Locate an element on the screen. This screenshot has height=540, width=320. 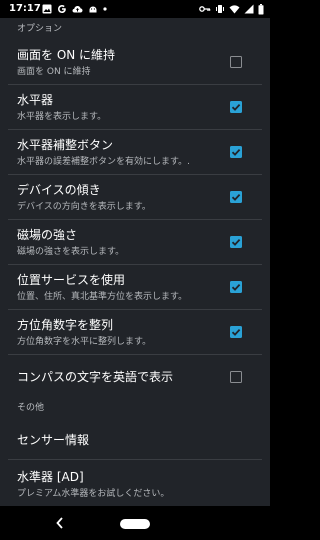
pref-row-magnetic-field-strength: 磁場の強さ 磁場の強さを表示します。 is located at coordinates (135, 242).